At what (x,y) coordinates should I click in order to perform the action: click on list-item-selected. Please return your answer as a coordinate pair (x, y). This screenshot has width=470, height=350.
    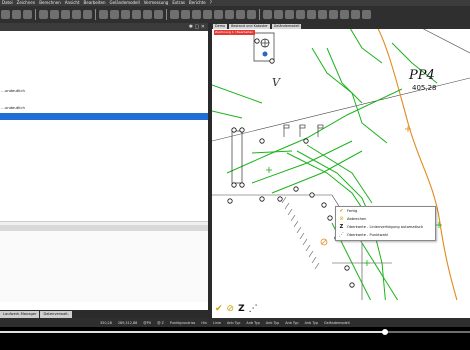
    Looking at the image, I should click on (104, 116).